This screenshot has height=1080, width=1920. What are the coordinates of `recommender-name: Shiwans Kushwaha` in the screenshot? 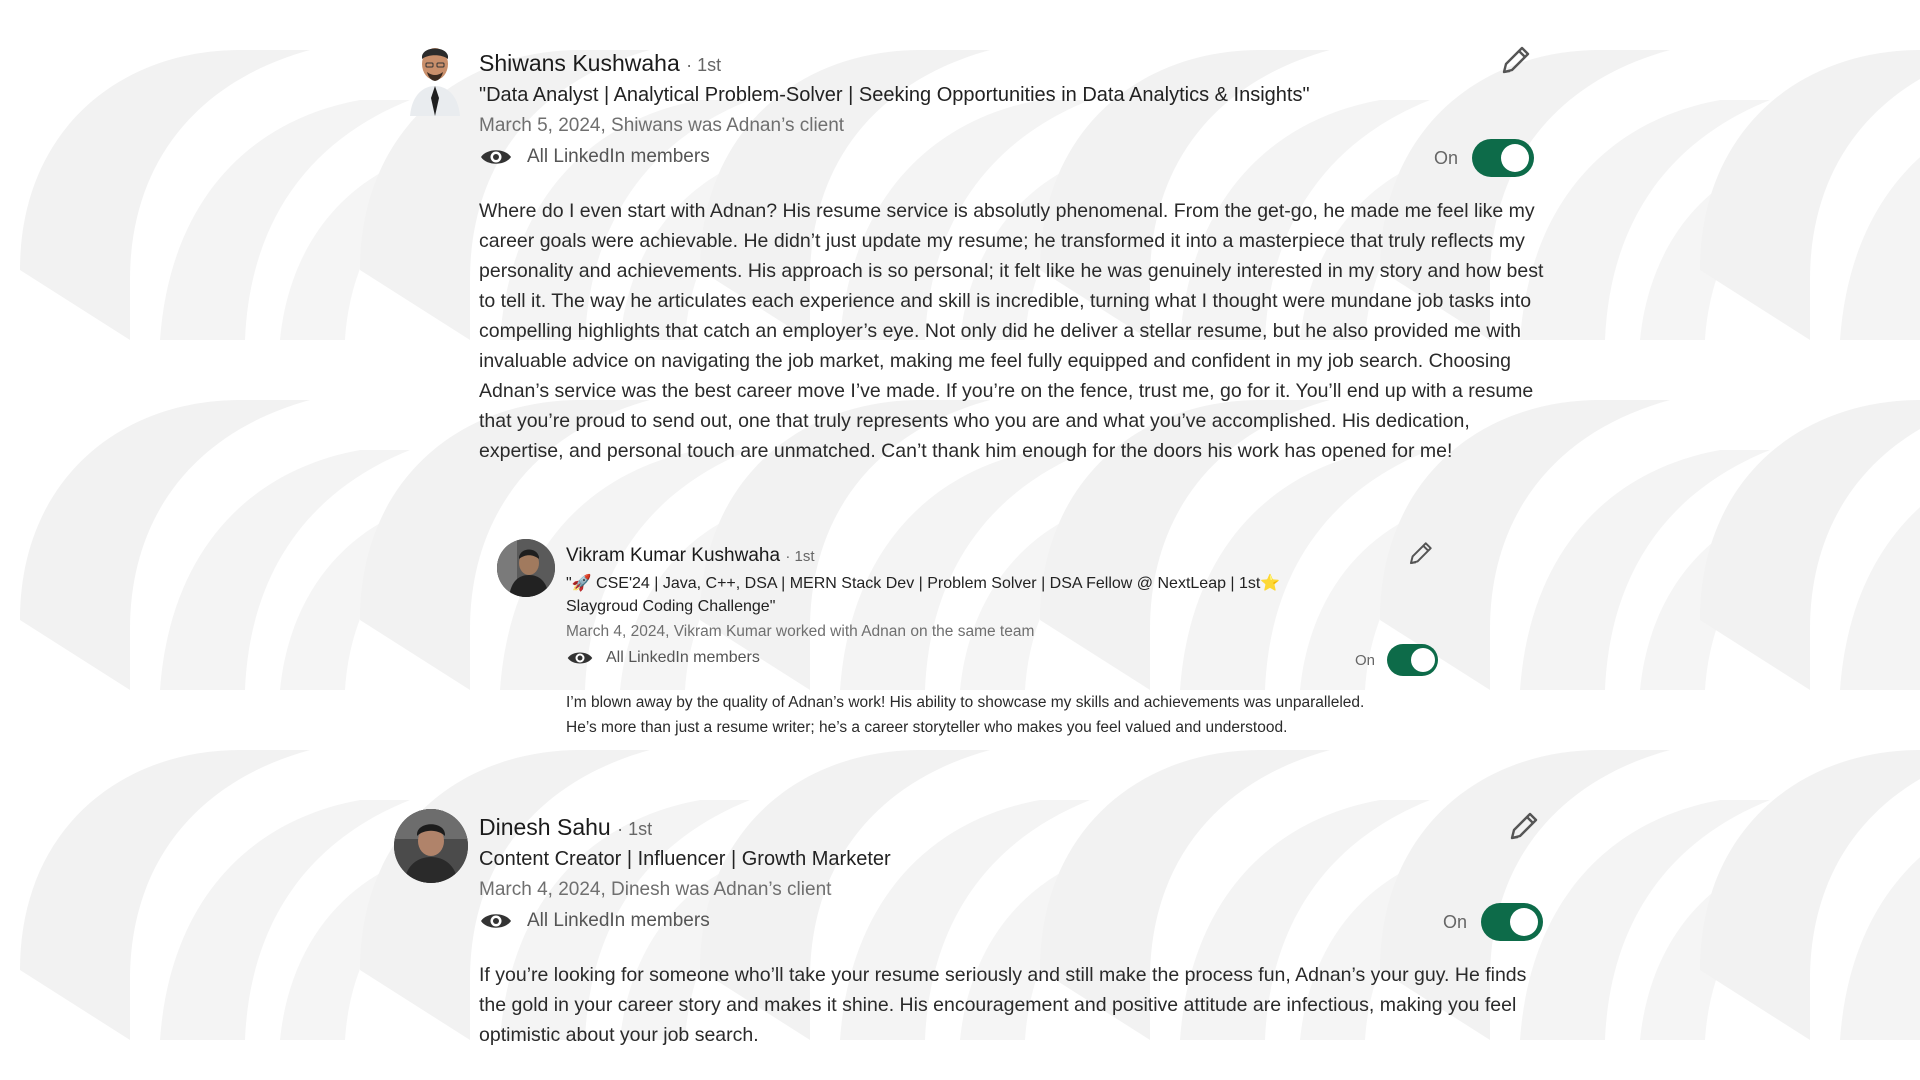 It's located at (579, 63).